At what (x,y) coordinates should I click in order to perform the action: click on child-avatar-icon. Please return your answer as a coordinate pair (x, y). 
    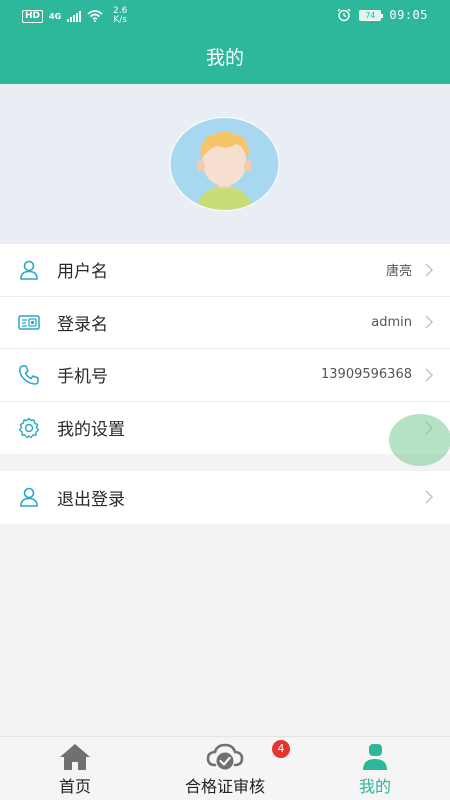
    Looking at the image, I should click on (224, 164).